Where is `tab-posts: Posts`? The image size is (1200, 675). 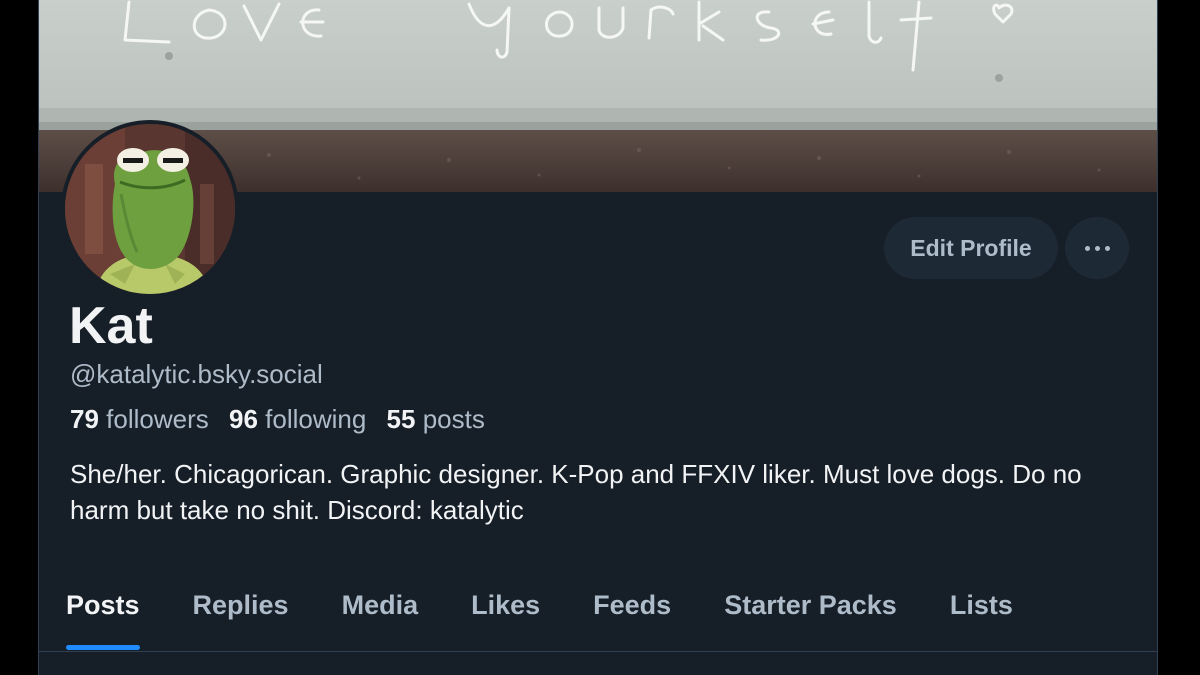
tab-posts: Posts is located at coordinates (103, 610).